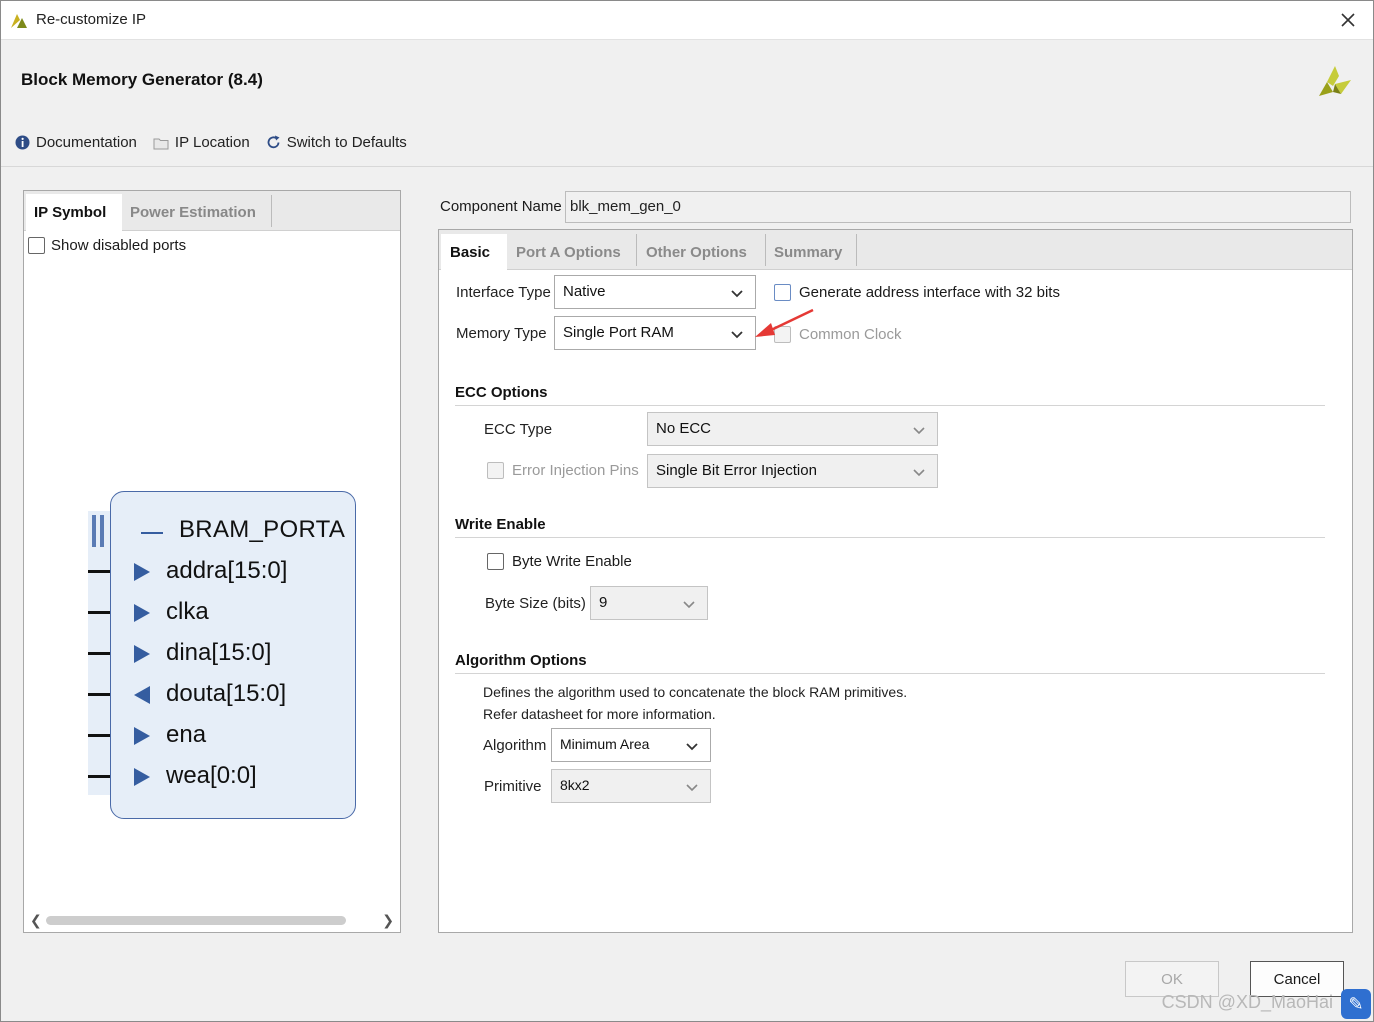  What do you see at coordinates (142, 695) in the screenshot?
I see `output-arrow-icon` at bounding box center [142, 695].